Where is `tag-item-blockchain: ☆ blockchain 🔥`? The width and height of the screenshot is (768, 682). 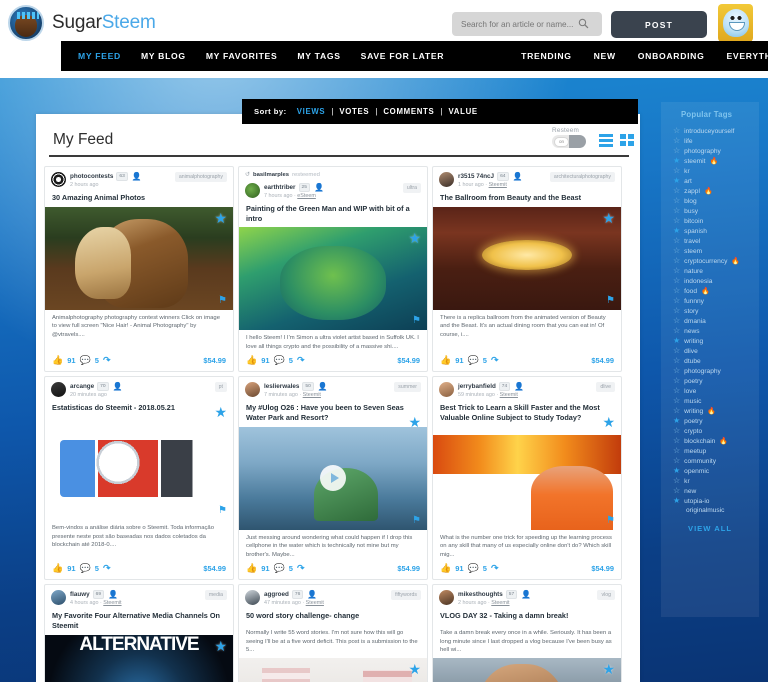
tag-item-blockchain: ☆ blockchain 🔥 is located at coordinates (710, 441).